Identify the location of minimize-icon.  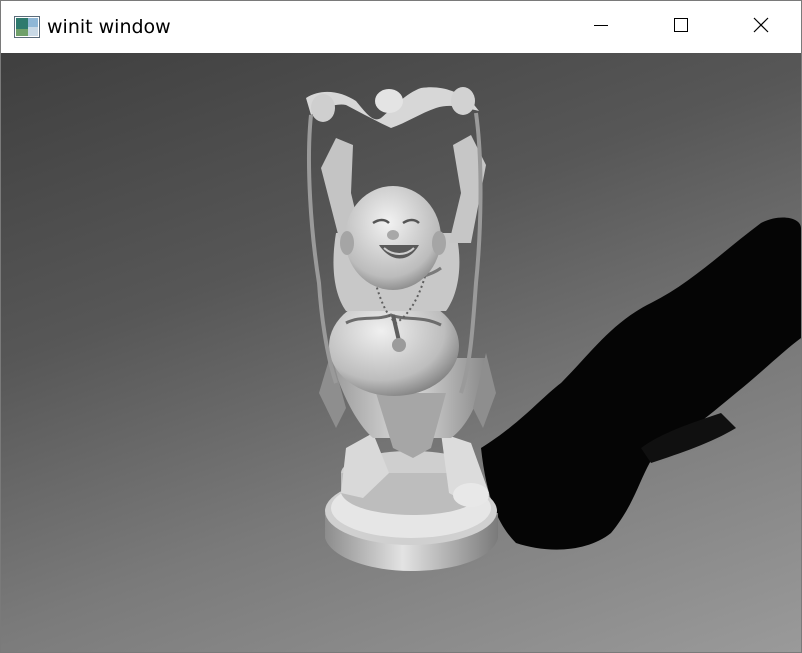
(601, 27).